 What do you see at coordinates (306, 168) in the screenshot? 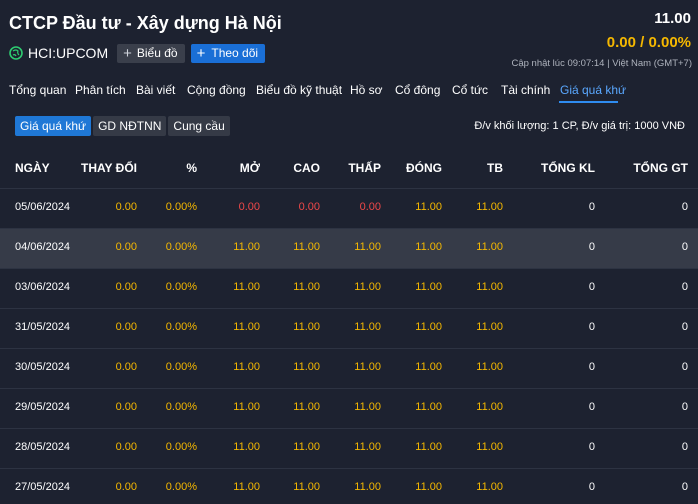
I see `column-header-high: CAO` at bounding box center [306, 168].